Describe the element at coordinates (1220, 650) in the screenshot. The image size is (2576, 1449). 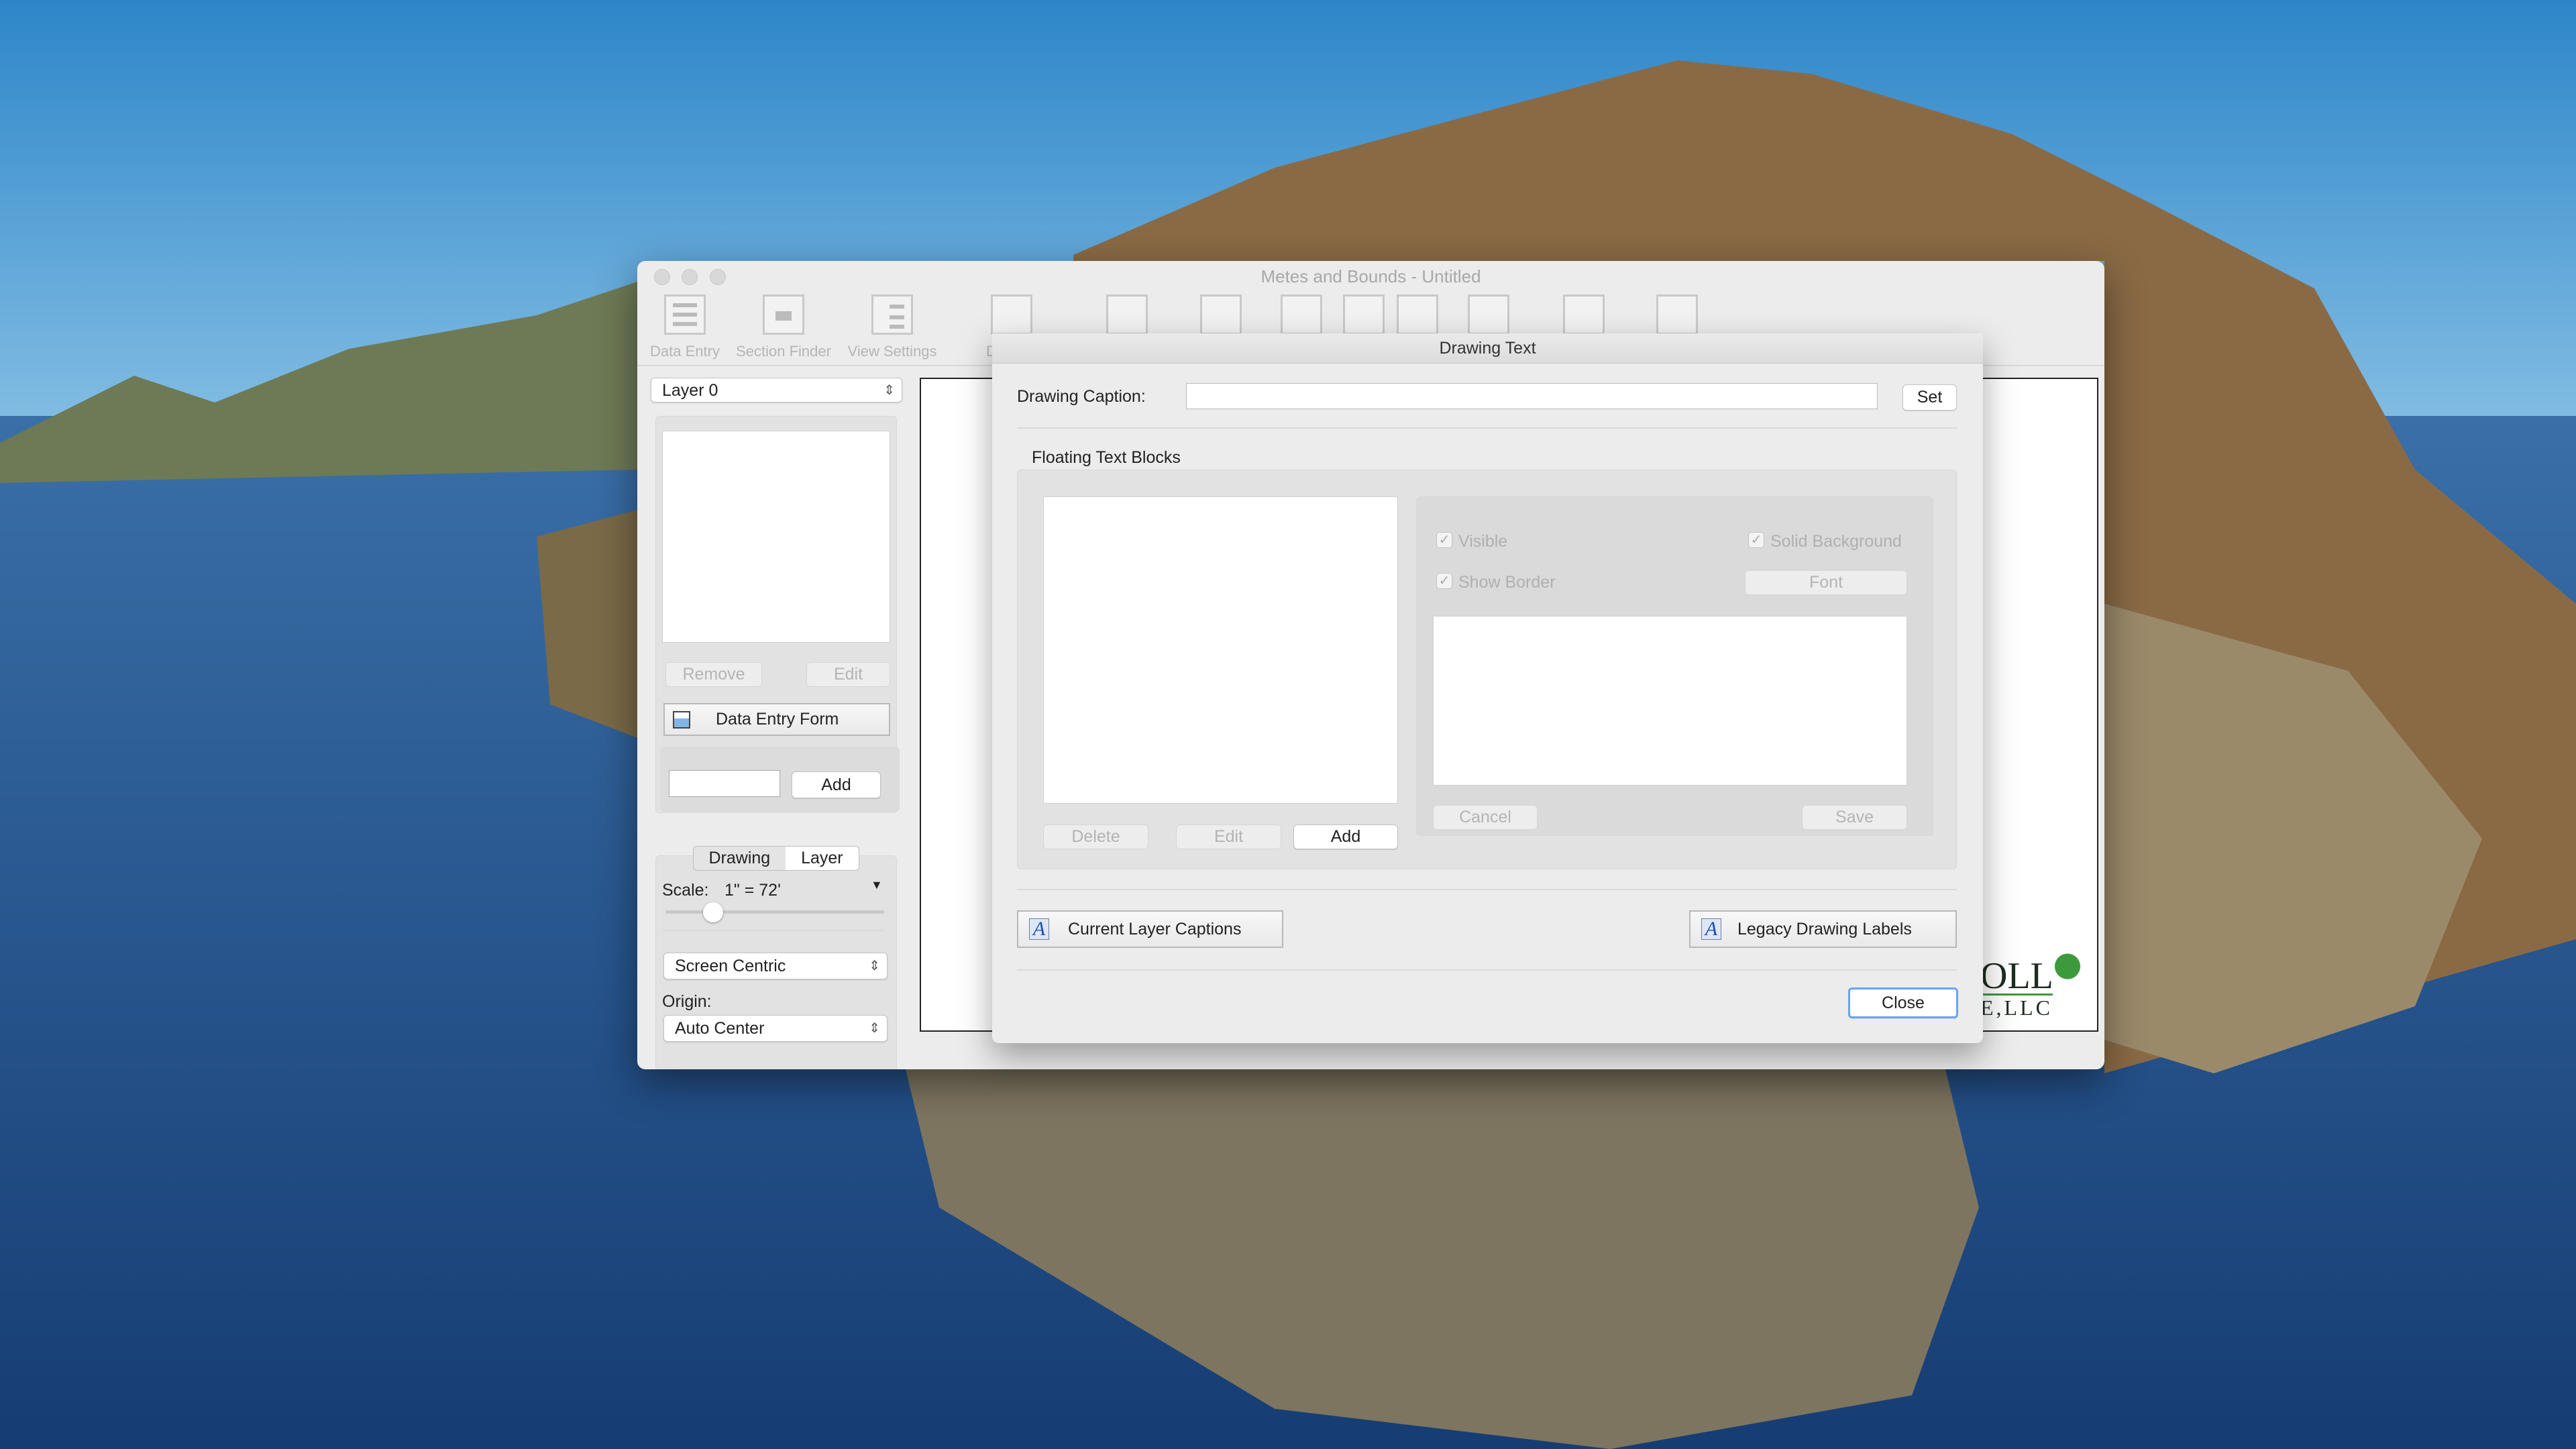
I see `text-blocks-list` at that location.